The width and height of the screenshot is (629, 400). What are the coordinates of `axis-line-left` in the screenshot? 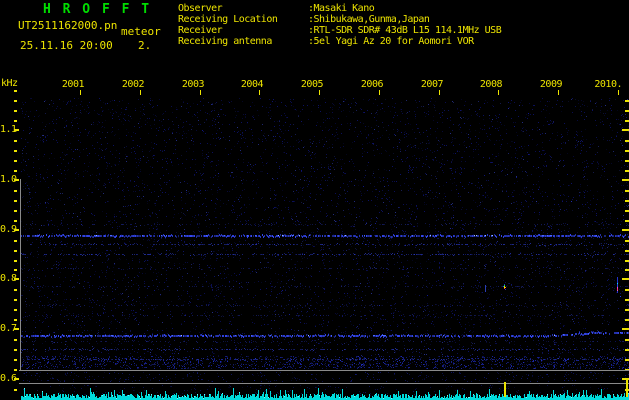 It's located at (20, 274).